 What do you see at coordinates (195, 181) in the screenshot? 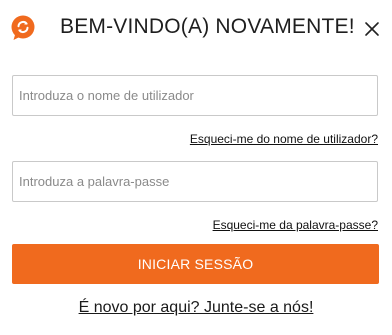
I see `password-input` at bounding box center [195, 181].